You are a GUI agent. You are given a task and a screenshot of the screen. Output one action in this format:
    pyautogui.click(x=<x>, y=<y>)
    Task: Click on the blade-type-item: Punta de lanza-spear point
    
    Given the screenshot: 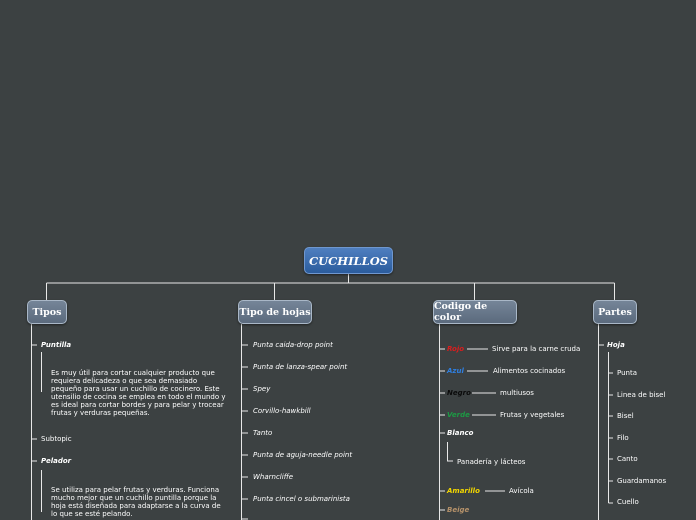 What is the action you would take?
    pyautogui.click(x=300, y=367)
    